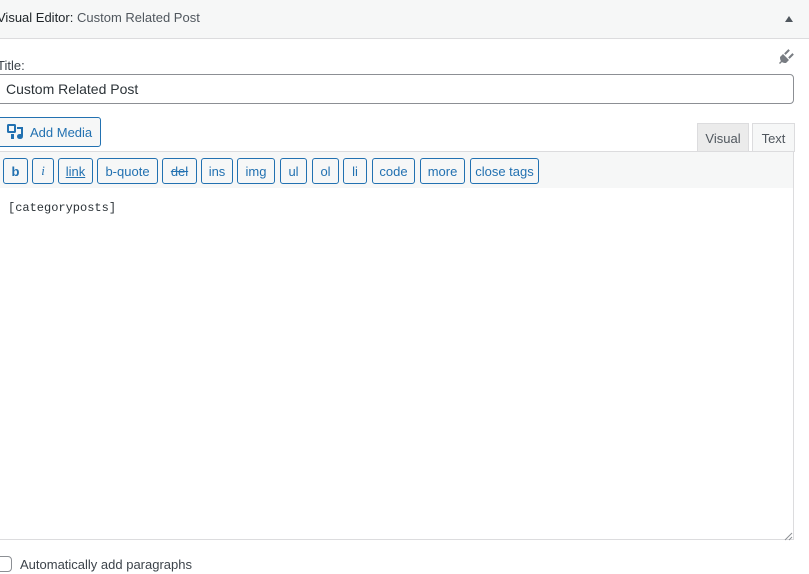 The image size is (809, 574). I want to click on title-label: Title:, so click(12, 65).